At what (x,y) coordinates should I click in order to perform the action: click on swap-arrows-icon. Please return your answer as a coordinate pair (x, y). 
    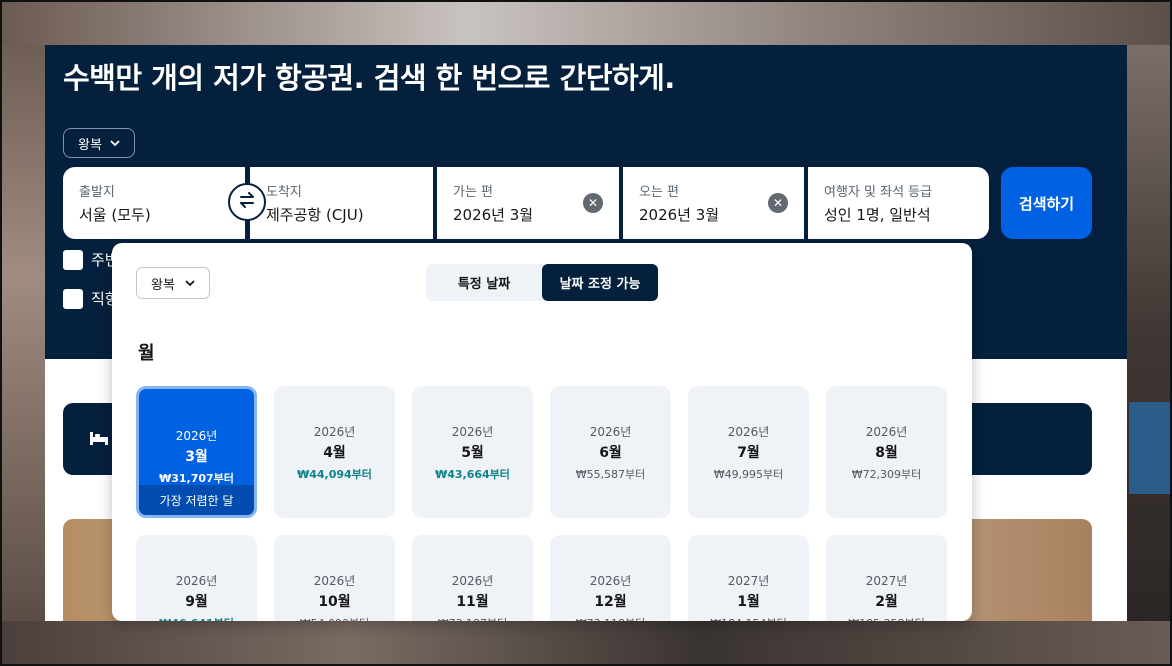
    Looking at the image, I should click on (247, 202).